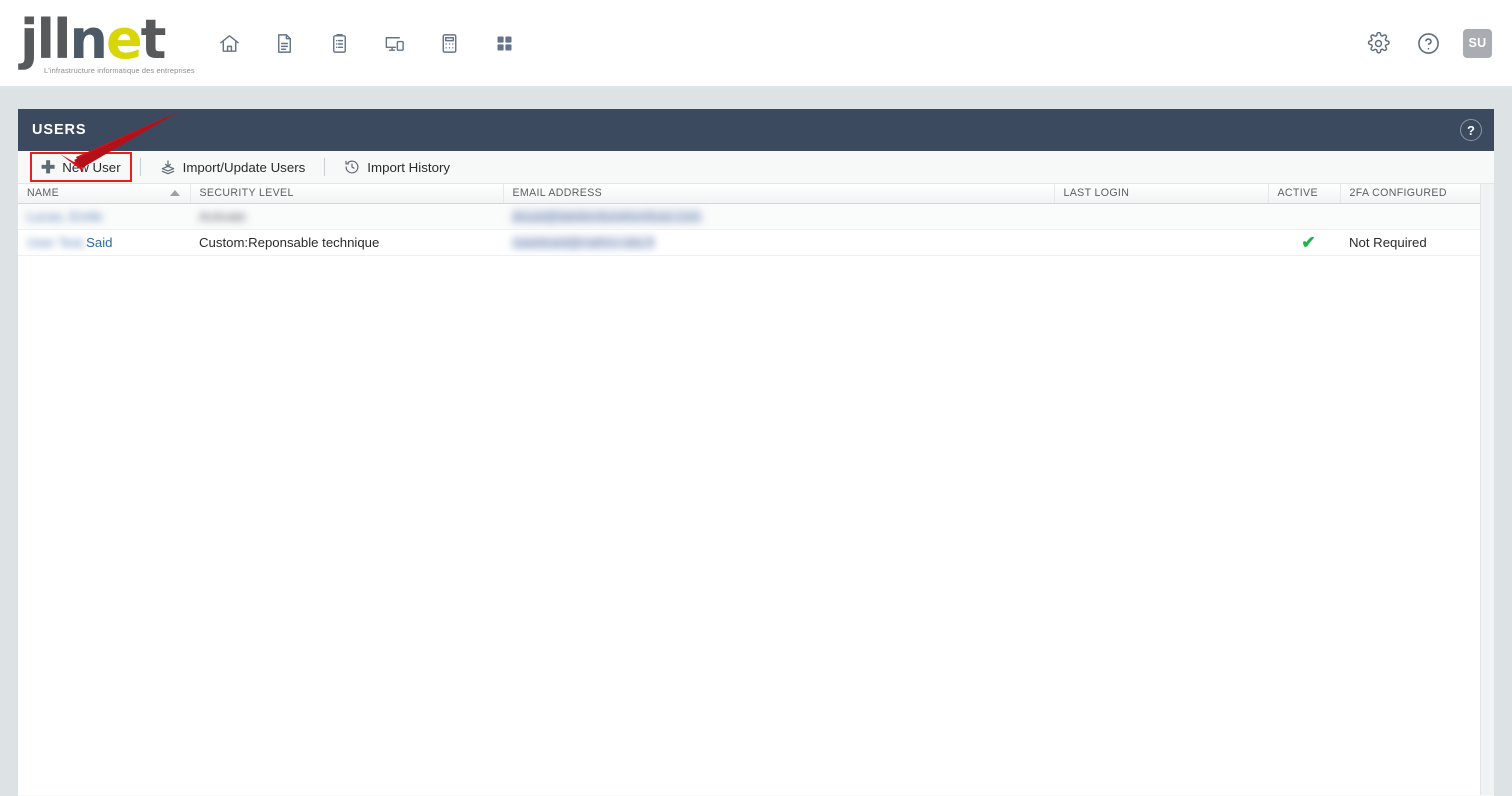  What do you see at coordinates (1477, 43) in the screenshot?
I see `avatar: SU` at bounding box center [1477, 43].